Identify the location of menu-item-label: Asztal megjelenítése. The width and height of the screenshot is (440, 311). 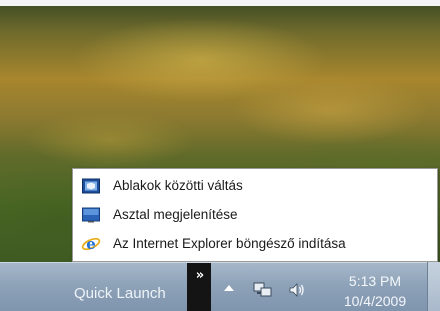
(175, 214).